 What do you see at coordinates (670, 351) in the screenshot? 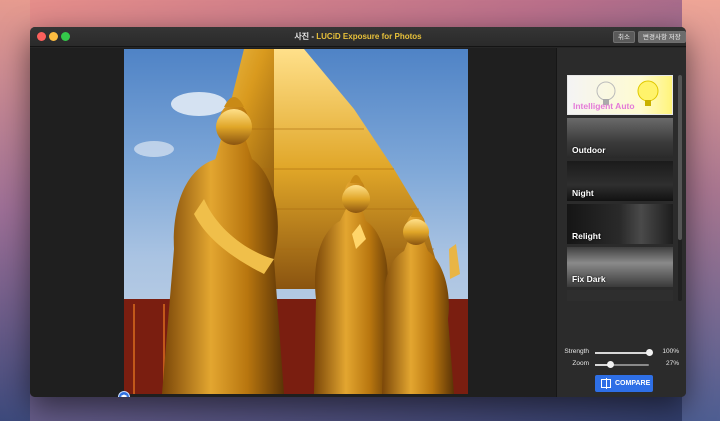
I see `strength-value: 100%` at bounding box center [670, 351].